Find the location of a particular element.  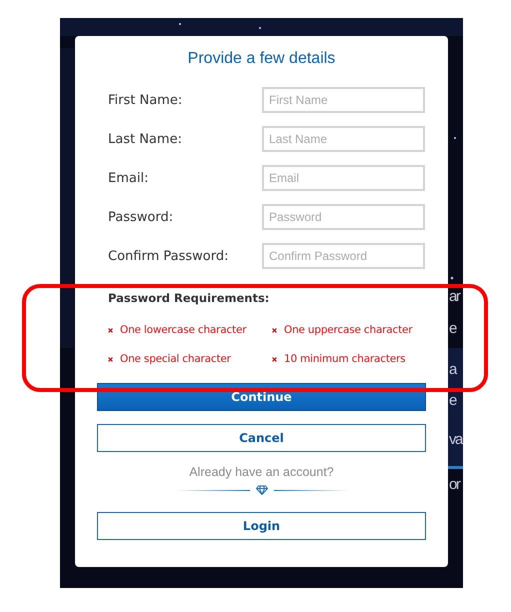

requirement-text: One uppercase character is located at coordinates (348, 330).